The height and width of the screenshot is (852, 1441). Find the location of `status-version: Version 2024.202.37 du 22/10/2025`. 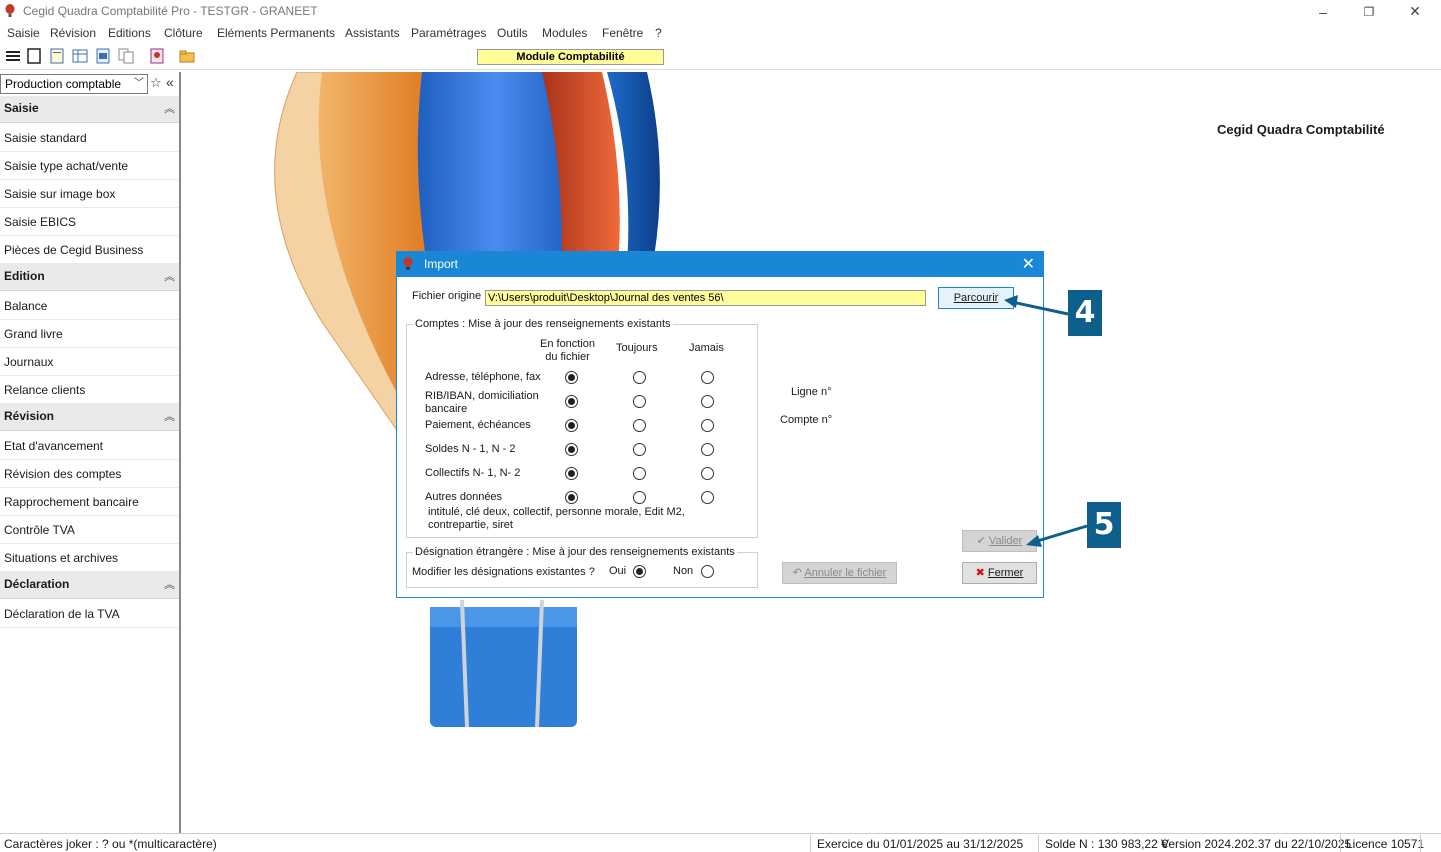

status-version: Version 2024.202.37 du 22/10/2025 is located at coordinates (1256, 844).